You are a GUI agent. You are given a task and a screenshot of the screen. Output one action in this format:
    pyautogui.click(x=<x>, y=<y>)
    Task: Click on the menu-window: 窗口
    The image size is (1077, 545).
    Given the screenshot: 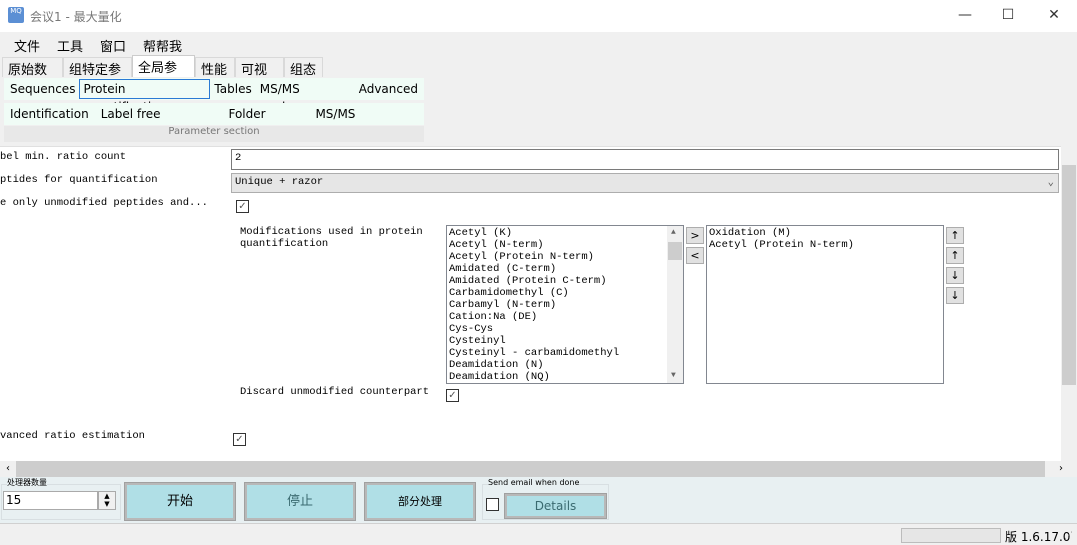 What is the action you would take?
    pyautogui.click(x=113, y=45)
    